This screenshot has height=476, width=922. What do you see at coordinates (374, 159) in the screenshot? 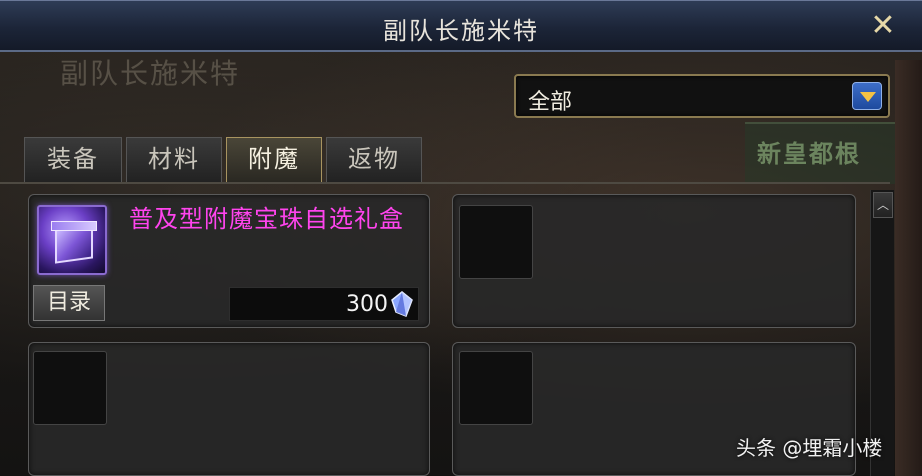
I see `tab-returns: 返物` at bounding box center [374, 159].